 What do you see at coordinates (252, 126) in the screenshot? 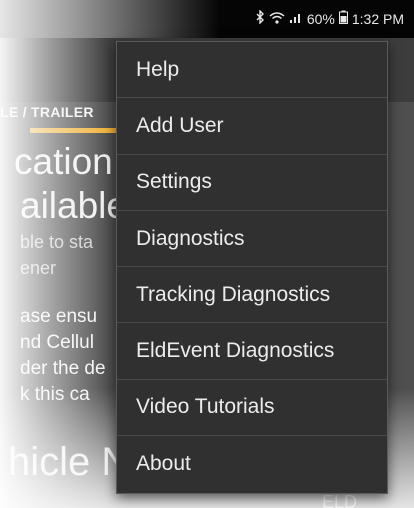
I see `menu-item-add-user: Add User` at bounding box center [252, 126].